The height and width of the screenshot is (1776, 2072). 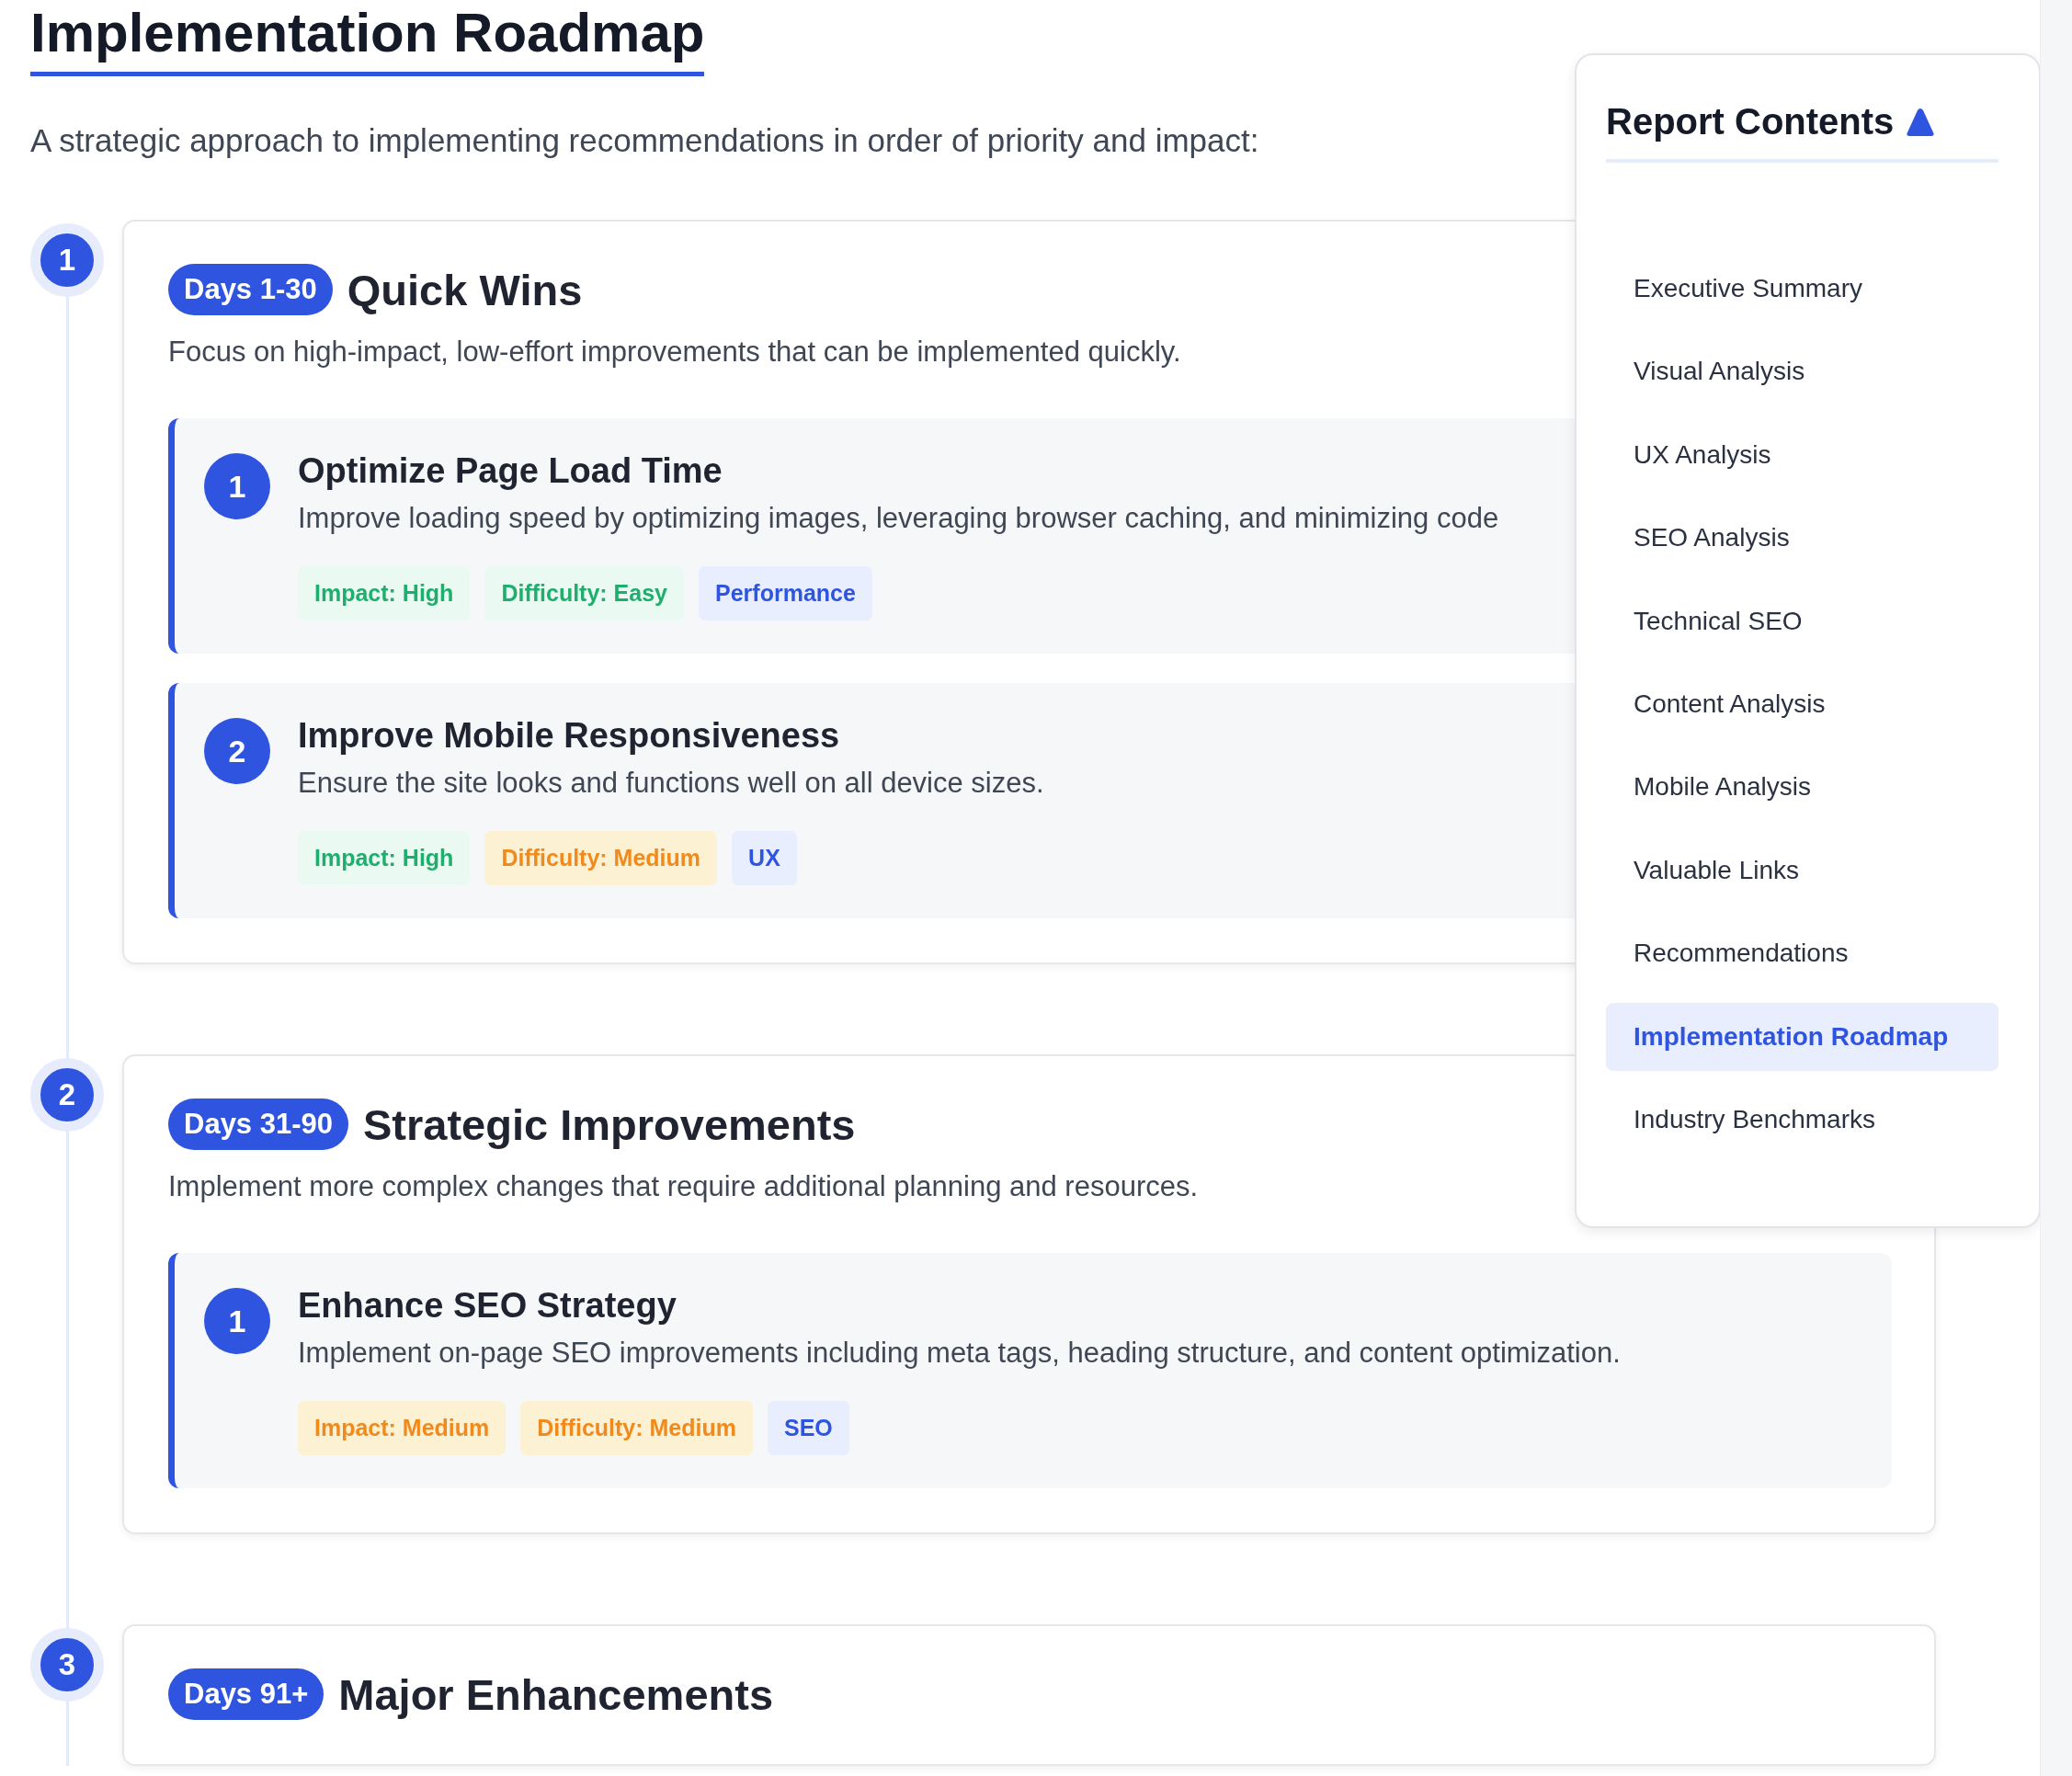 I want to click on page-title: Implementation Roadmap, so click(x=367, y=38).